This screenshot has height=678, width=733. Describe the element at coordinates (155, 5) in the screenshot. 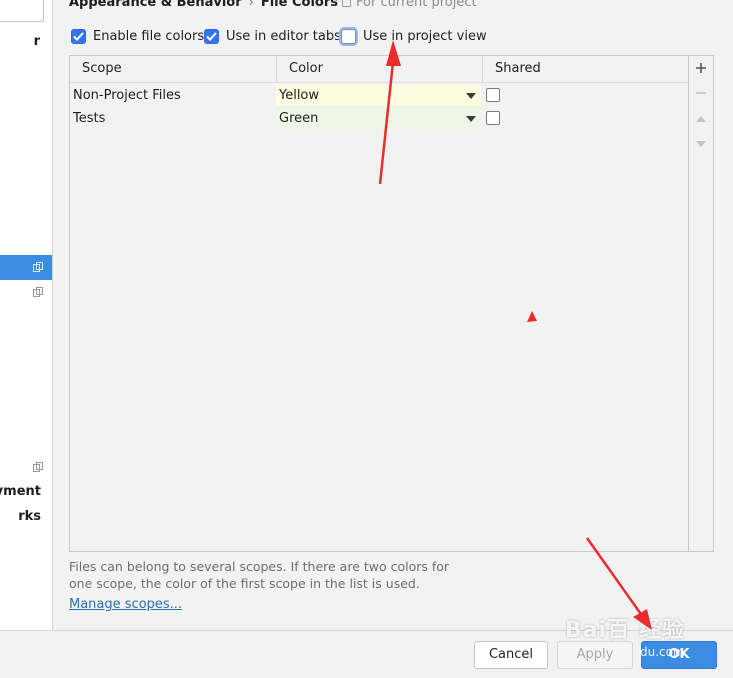

I see `breadcrumb-parent: Appearance & Behavior` at that location.